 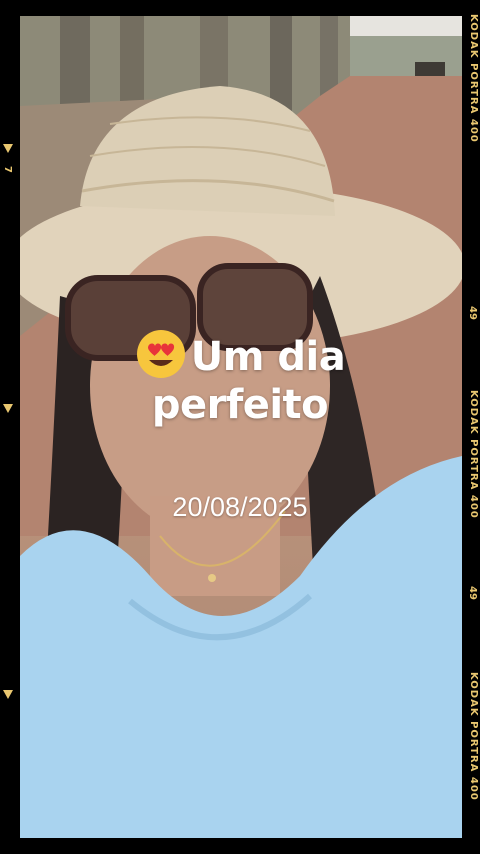 What do you see at coordinates (160, 354) in the screenshot?
I see `heart-eyes-emoji-icon` at bounding box center [160, 354].